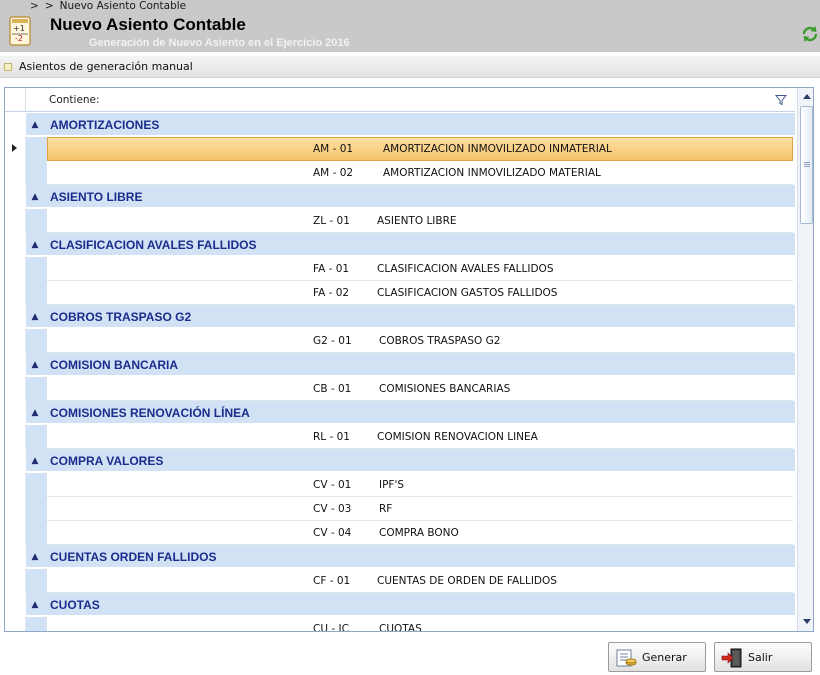  I want to click on table-row: CB - 01 COMISIONES BANCARIAS, so click(400, 389).